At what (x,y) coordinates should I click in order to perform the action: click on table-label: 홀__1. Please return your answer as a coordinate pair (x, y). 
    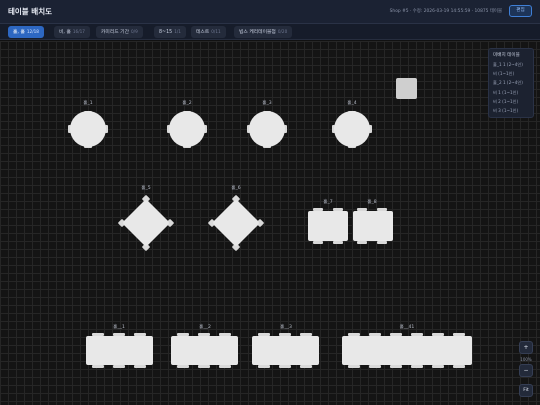
    Looking at the image, I should click on (119, 327).